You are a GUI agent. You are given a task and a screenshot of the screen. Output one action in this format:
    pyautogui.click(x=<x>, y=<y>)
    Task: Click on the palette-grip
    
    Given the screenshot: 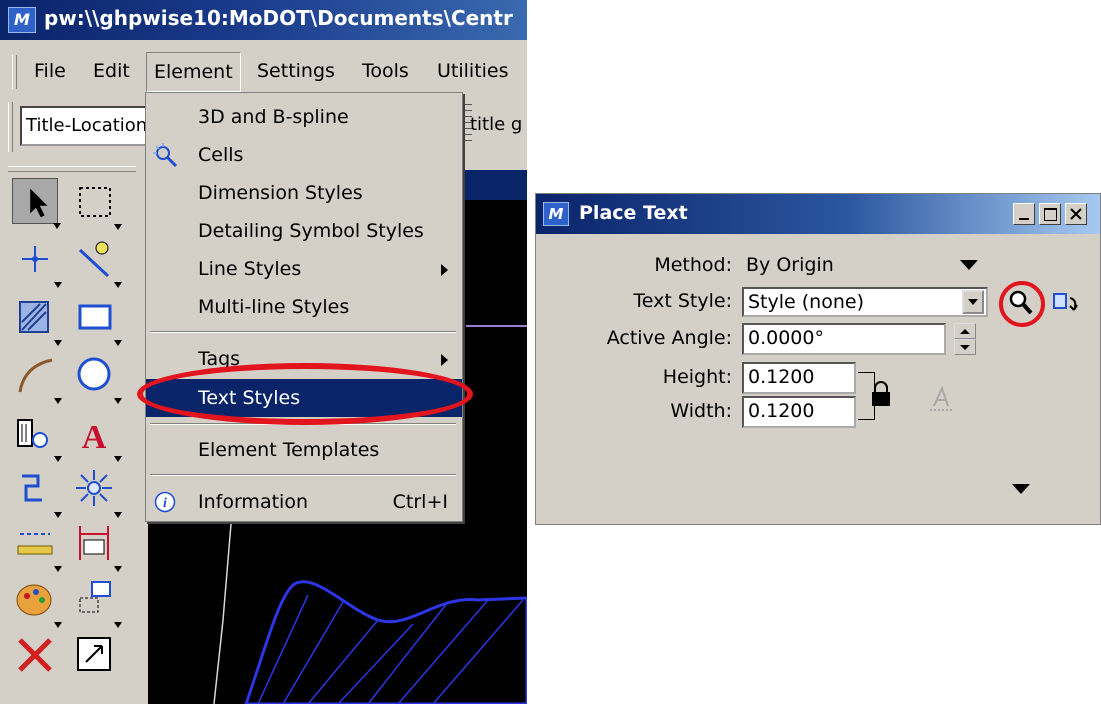 What is the action you would take?
    pyautogui.click(x=72, y=169)
    